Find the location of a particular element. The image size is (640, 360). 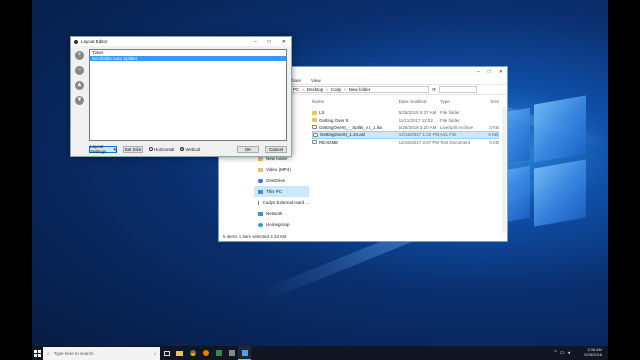

column-type: Type is located at coordinates (459, 101).